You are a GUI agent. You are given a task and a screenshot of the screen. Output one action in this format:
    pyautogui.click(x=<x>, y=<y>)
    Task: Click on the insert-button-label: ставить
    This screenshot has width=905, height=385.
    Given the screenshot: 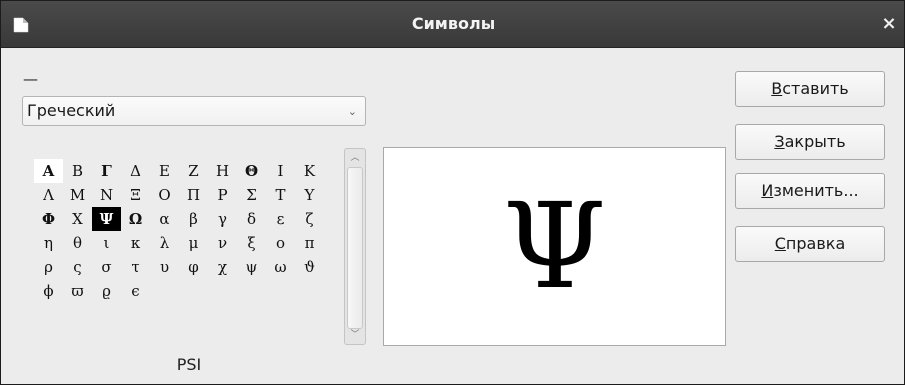 What is the action you would take?
    pyautogui.click(x=815, y=88)
    